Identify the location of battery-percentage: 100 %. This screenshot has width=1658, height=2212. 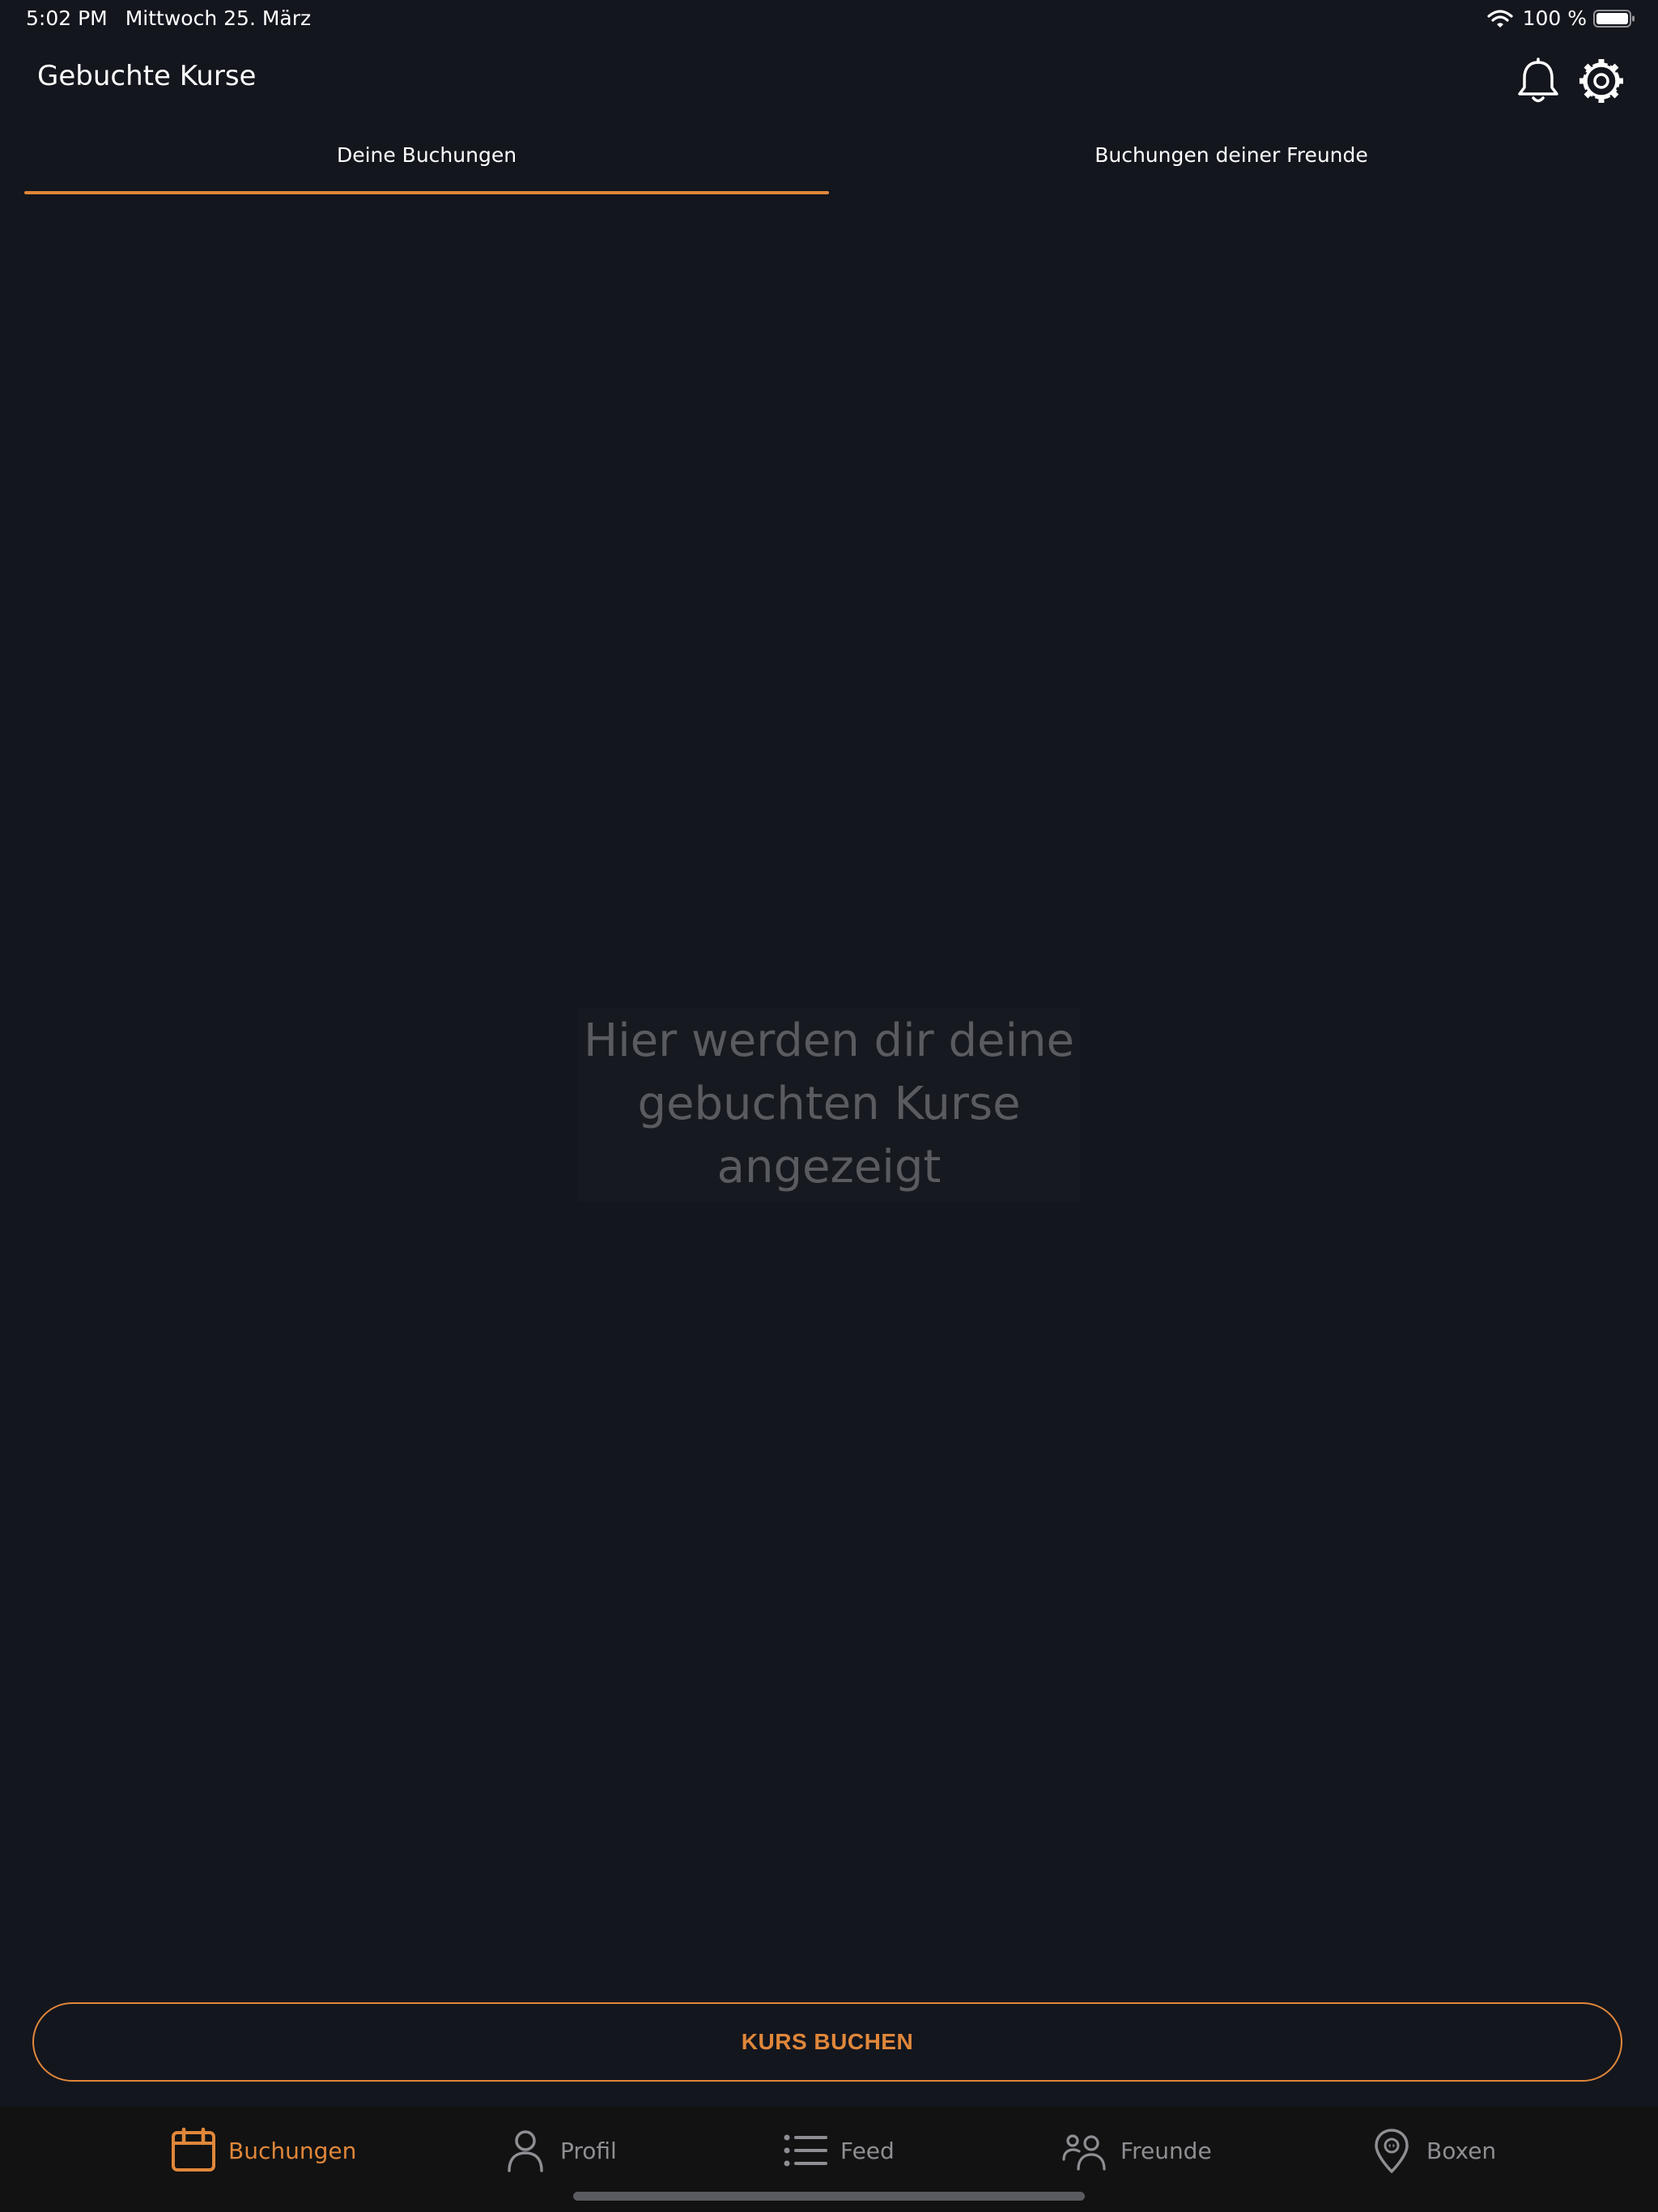
(1554, 18).